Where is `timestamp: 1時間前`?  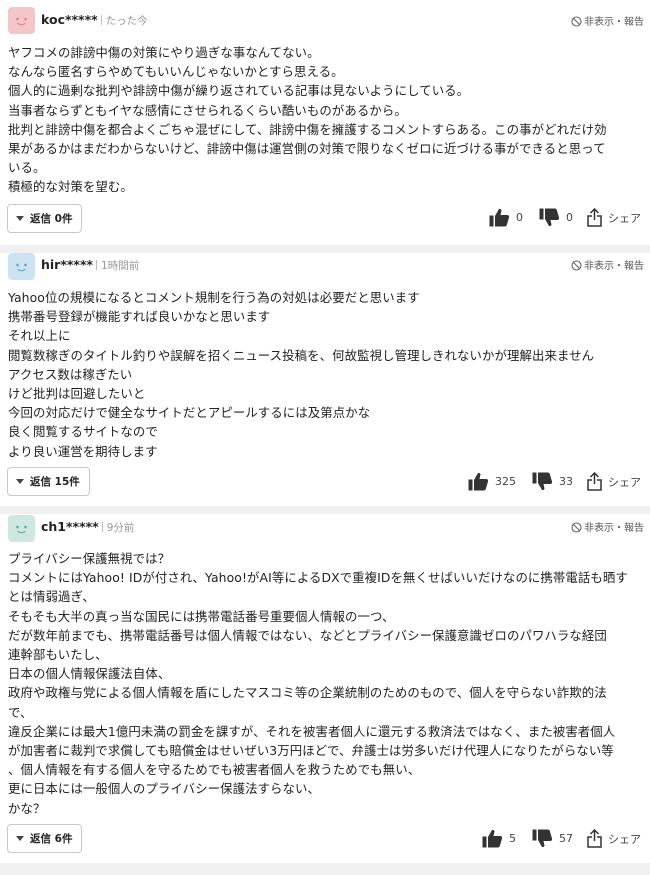
timestamp: 1時間前 is located at coordinates (120, 266).